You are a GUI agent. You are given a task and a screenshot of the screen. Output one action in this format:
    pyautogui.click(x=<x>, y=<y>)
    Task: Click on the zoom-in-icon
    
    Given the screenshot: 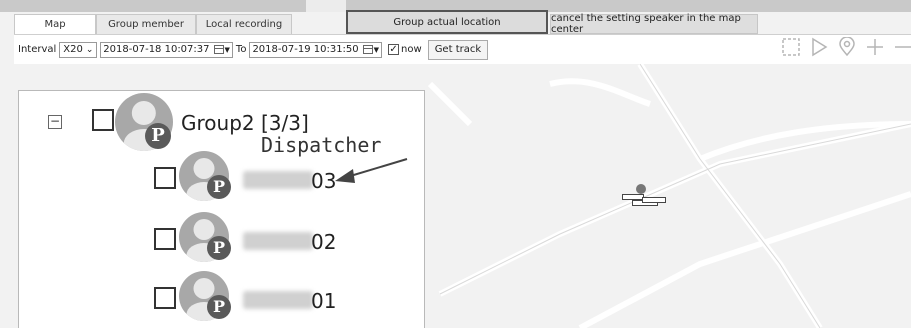 What is the action you would take?
    pyautogui.click(x=875, y=47)
    